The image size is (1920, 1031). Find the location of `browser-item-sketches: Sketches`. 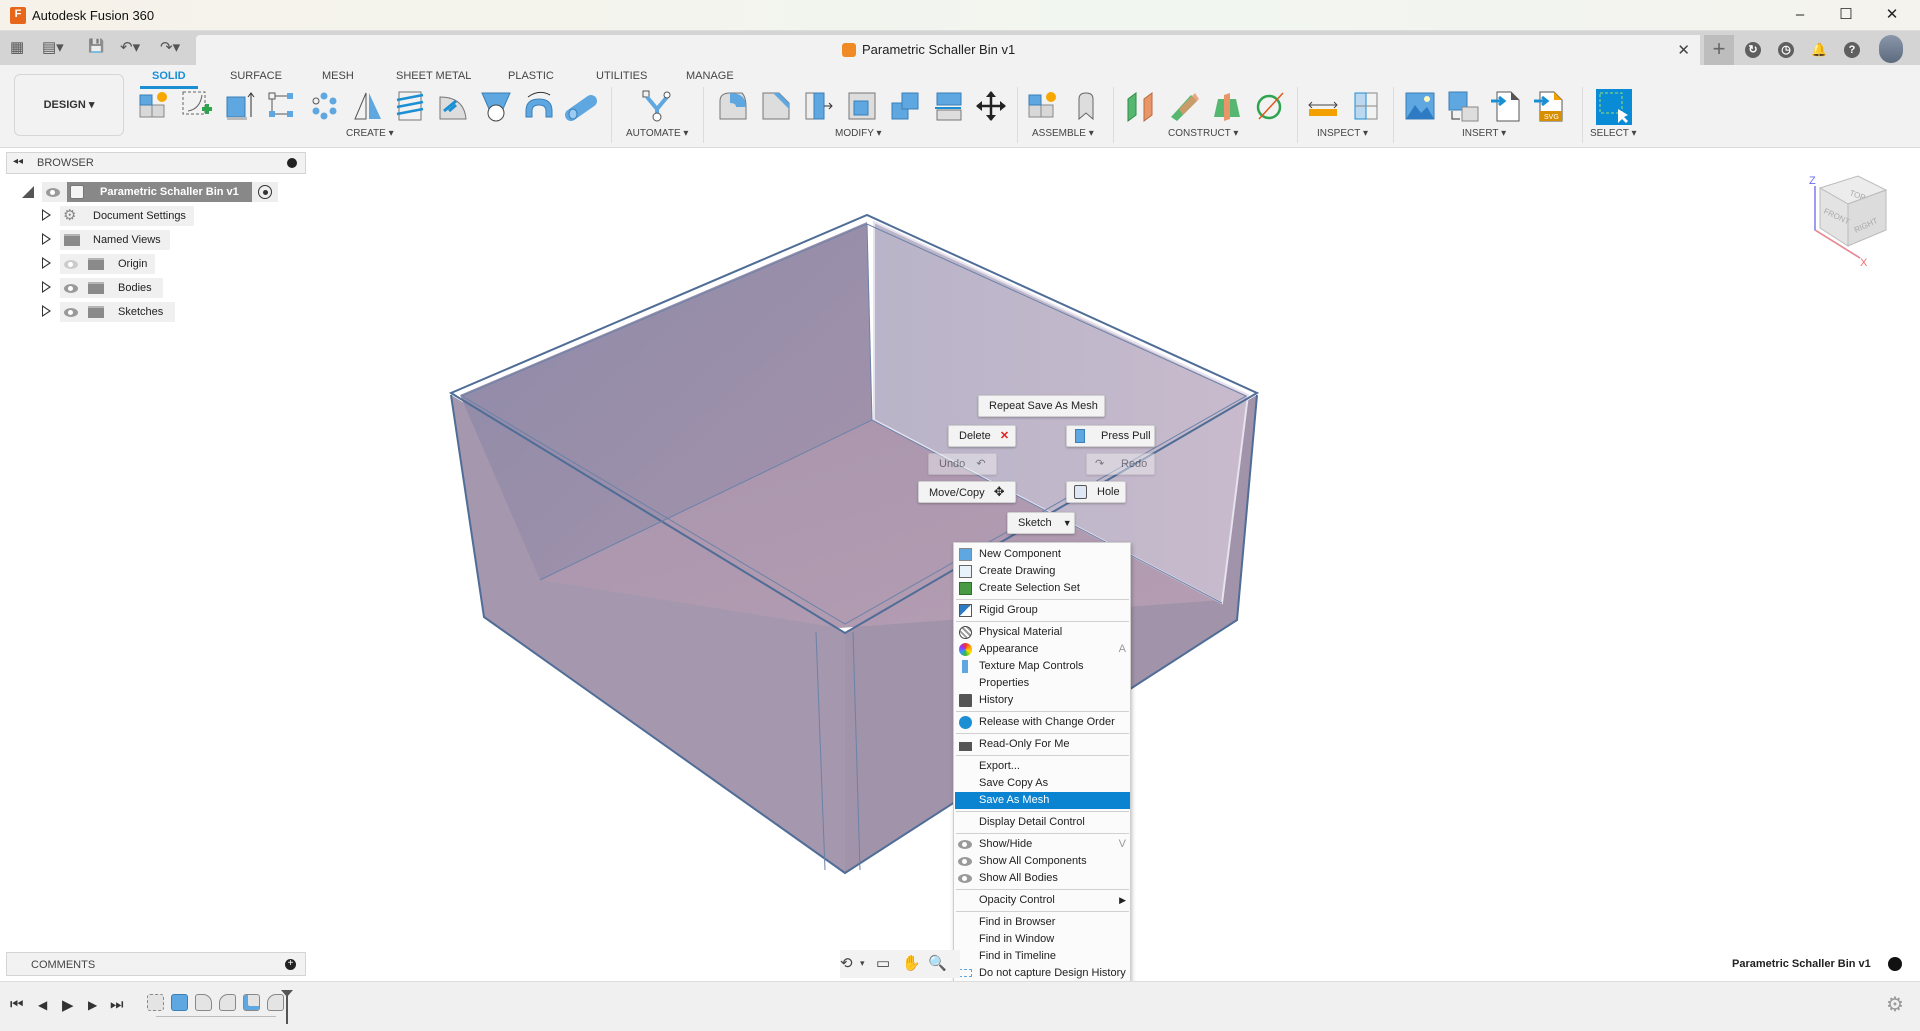

browser-item-sketches: Sketches is located at coordinates (117, 312).